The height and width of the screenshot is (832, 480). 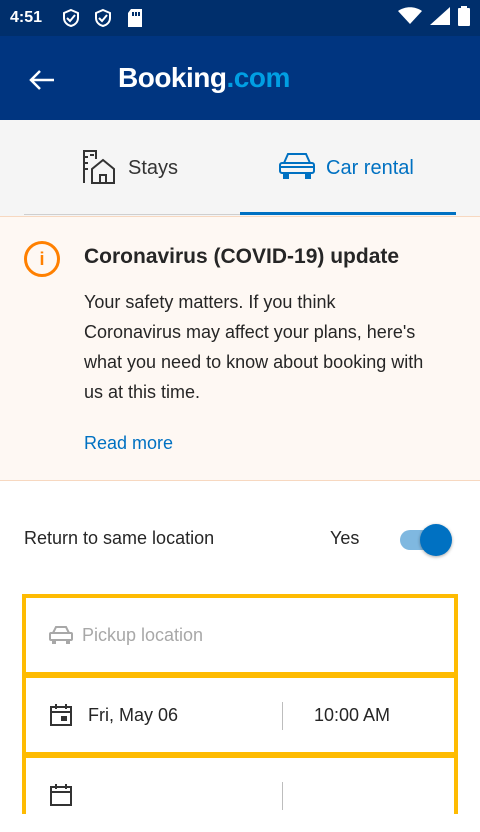 I want to click on app-bar: Booking.com, so click(x=240, y=78).